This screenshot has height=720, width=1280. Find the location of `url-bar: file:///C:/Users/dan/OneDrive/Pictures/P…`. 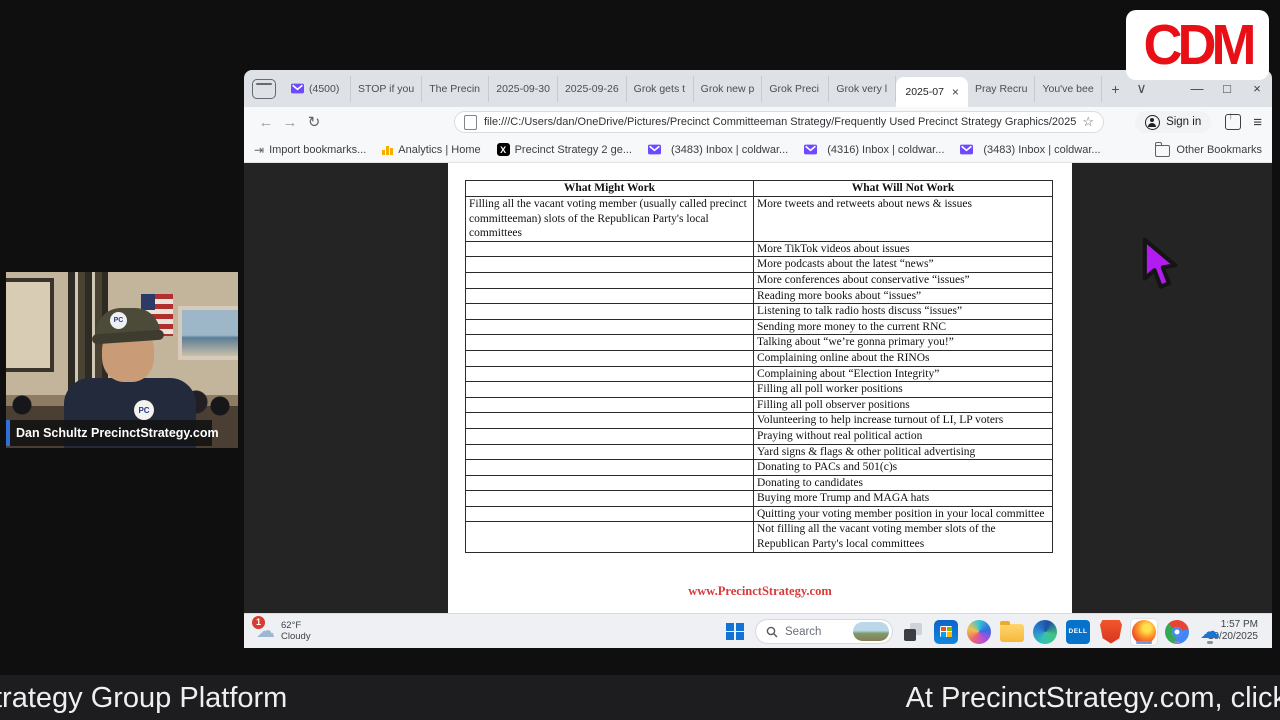

url-bar: file:///C:/Users/dan/OneDrive/Pictures/P… is located at coordinates (779, 122).